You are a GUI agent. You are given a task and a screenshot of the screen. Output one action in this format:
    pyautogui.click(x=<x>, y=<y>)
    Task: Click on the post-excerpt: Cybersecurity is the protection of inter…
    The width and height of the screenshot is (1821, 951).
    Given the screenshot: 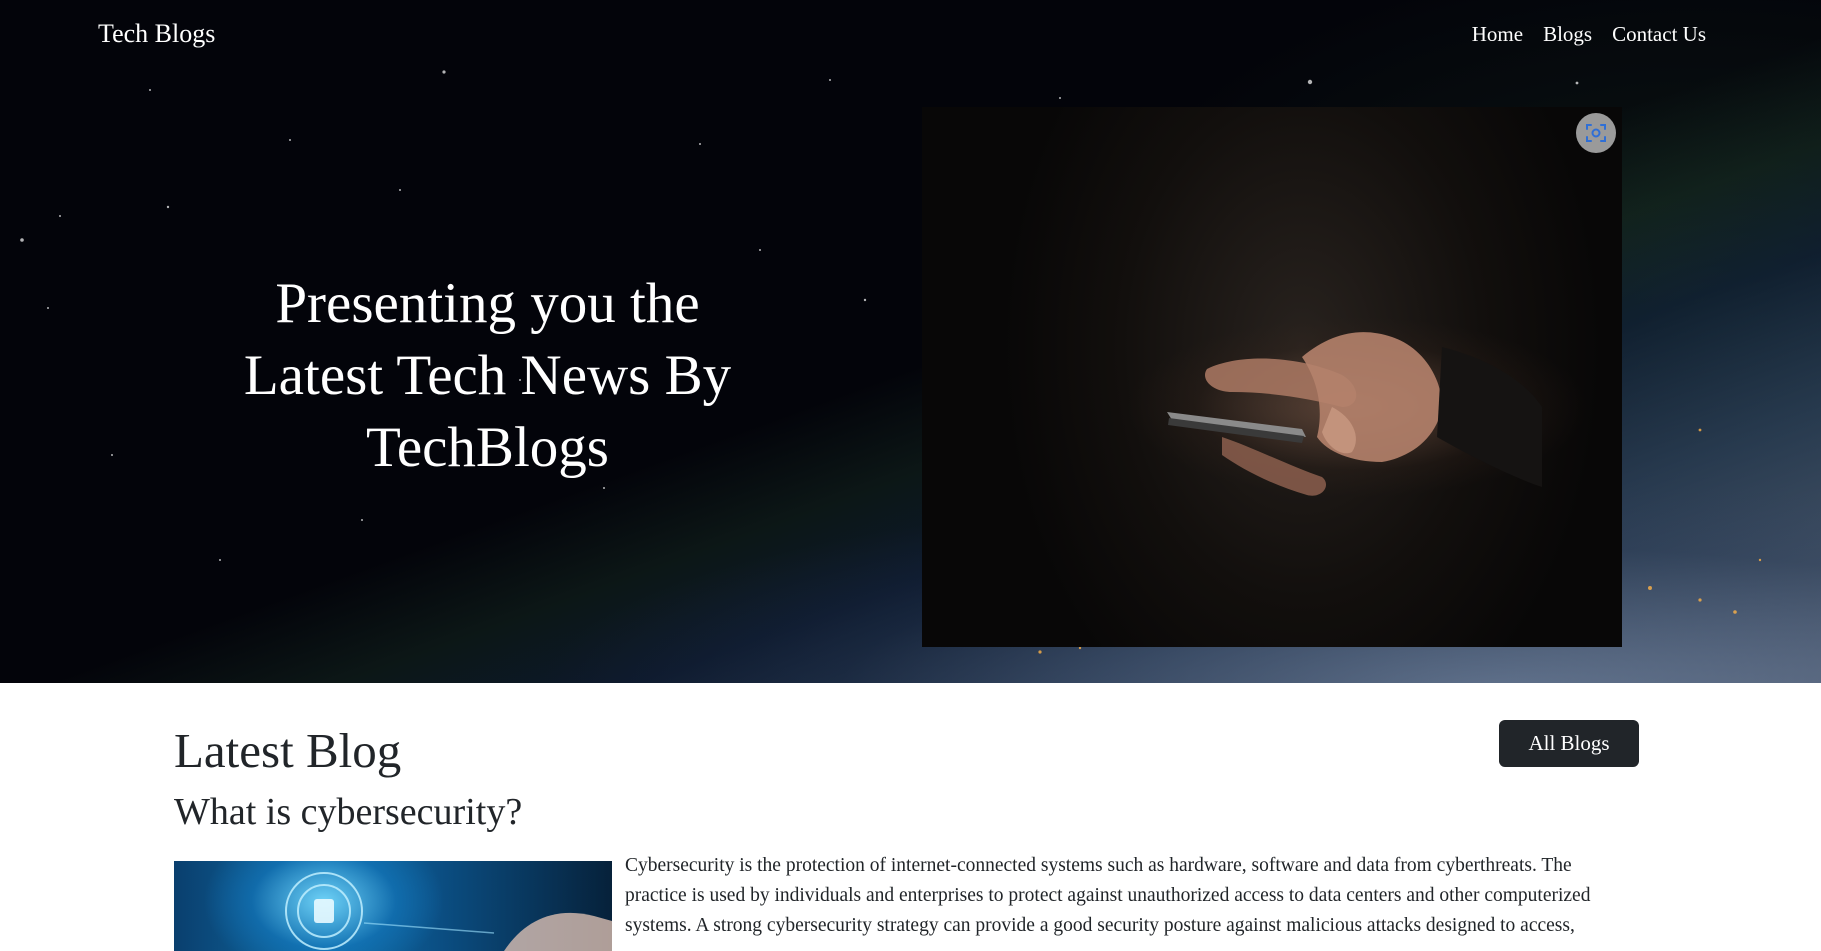 What is the action you would take?
    pyautogui.click(x=1108, y=895)
    